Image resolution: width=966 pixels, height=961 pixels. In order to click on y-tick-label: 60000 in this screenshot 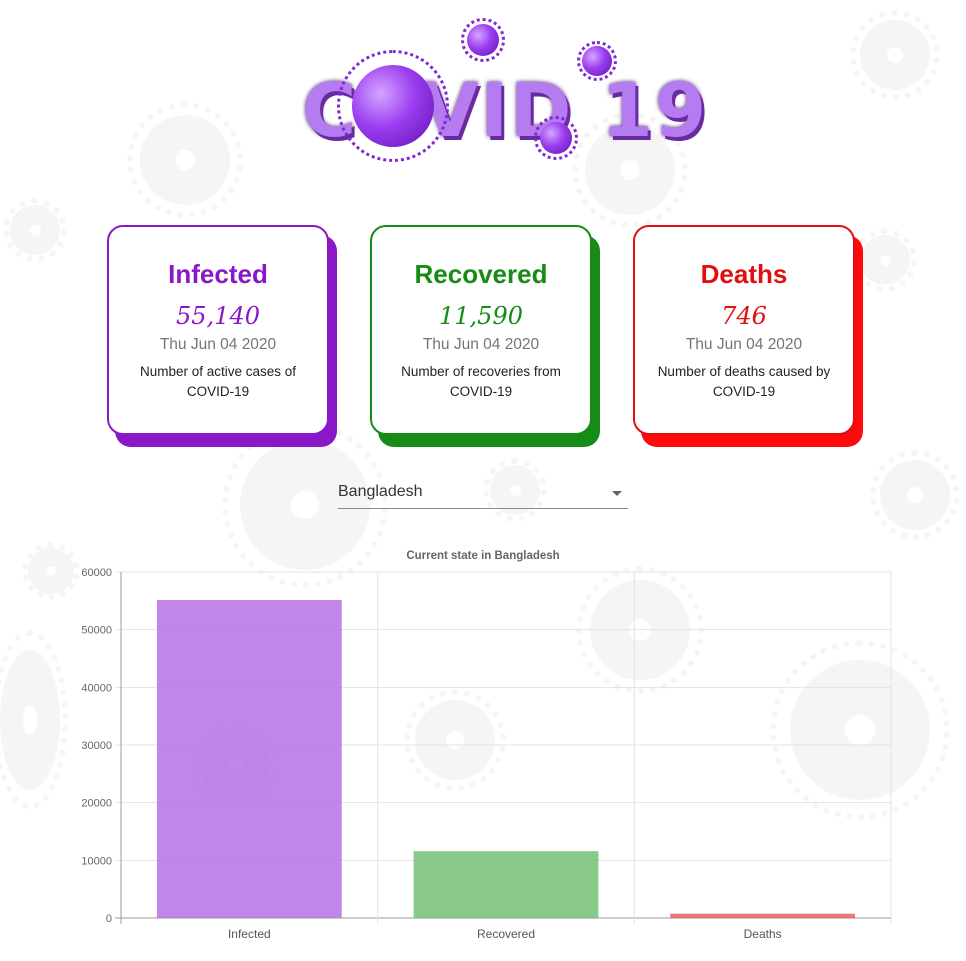, I will do `click(96, 573)`.